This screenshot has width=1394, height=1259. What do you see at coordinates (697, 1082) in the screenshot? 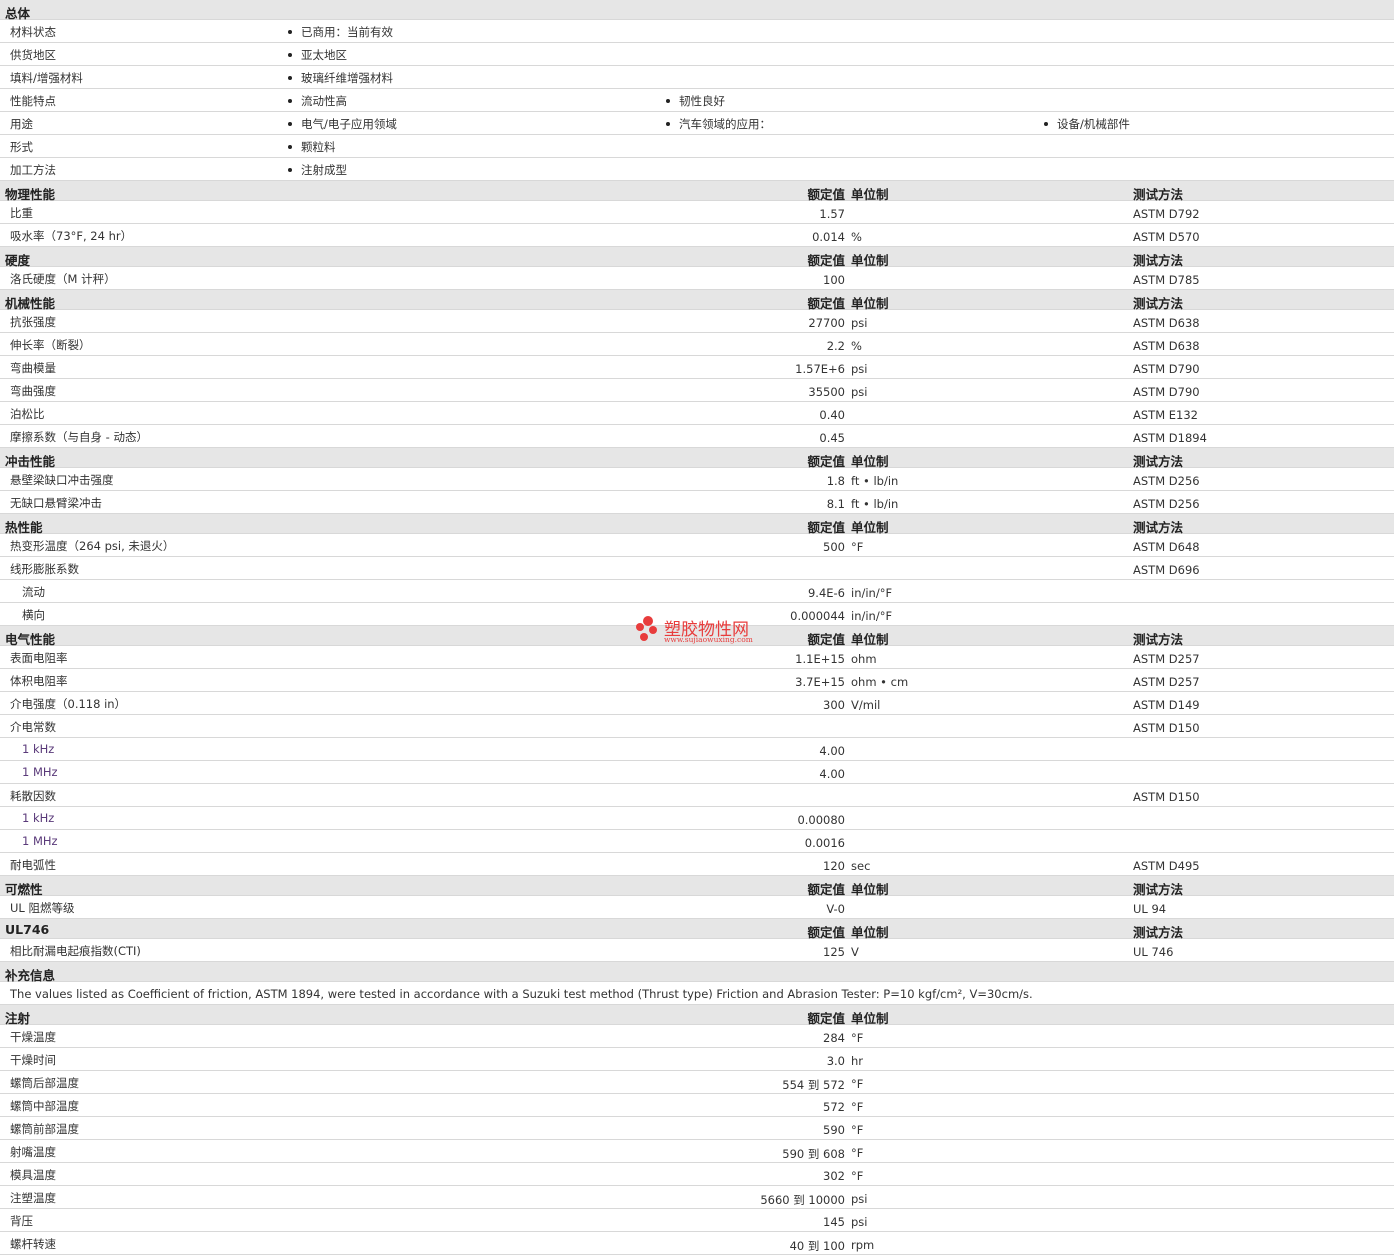
I see `injection-row: 螺筒后部温度 554 到 572 °F` at bounding box center [697, 1082].